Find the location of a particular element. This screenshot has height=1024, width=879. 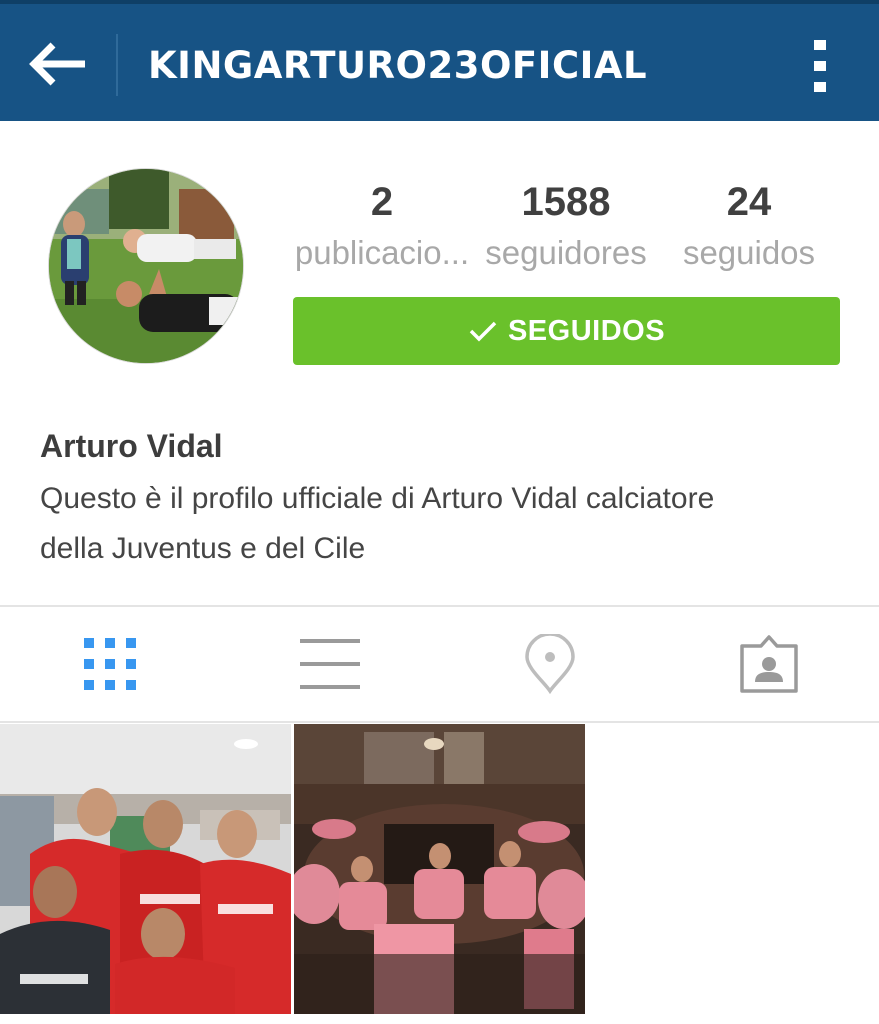

followers-count: 1588 is located at coordinates (566, 202).